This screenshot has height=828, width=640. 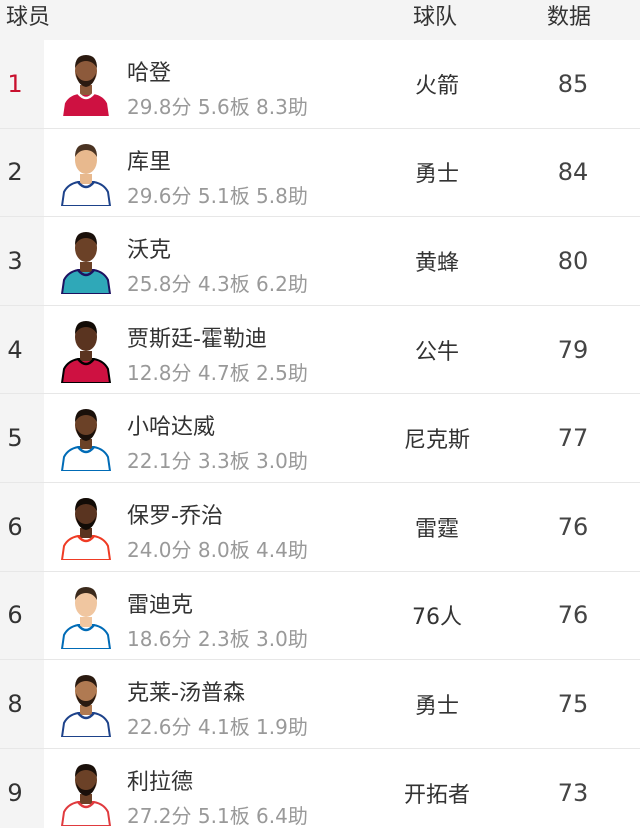 I want to click on rating-score: 73, so click(x=573, y=793).